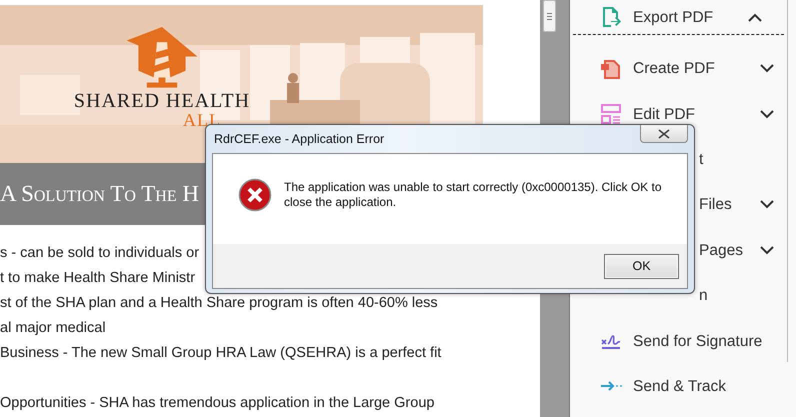  Describe the element at coordinates (162, 101) in the screenshot. I see `logo-name: SHARED HEALTH` at that location.